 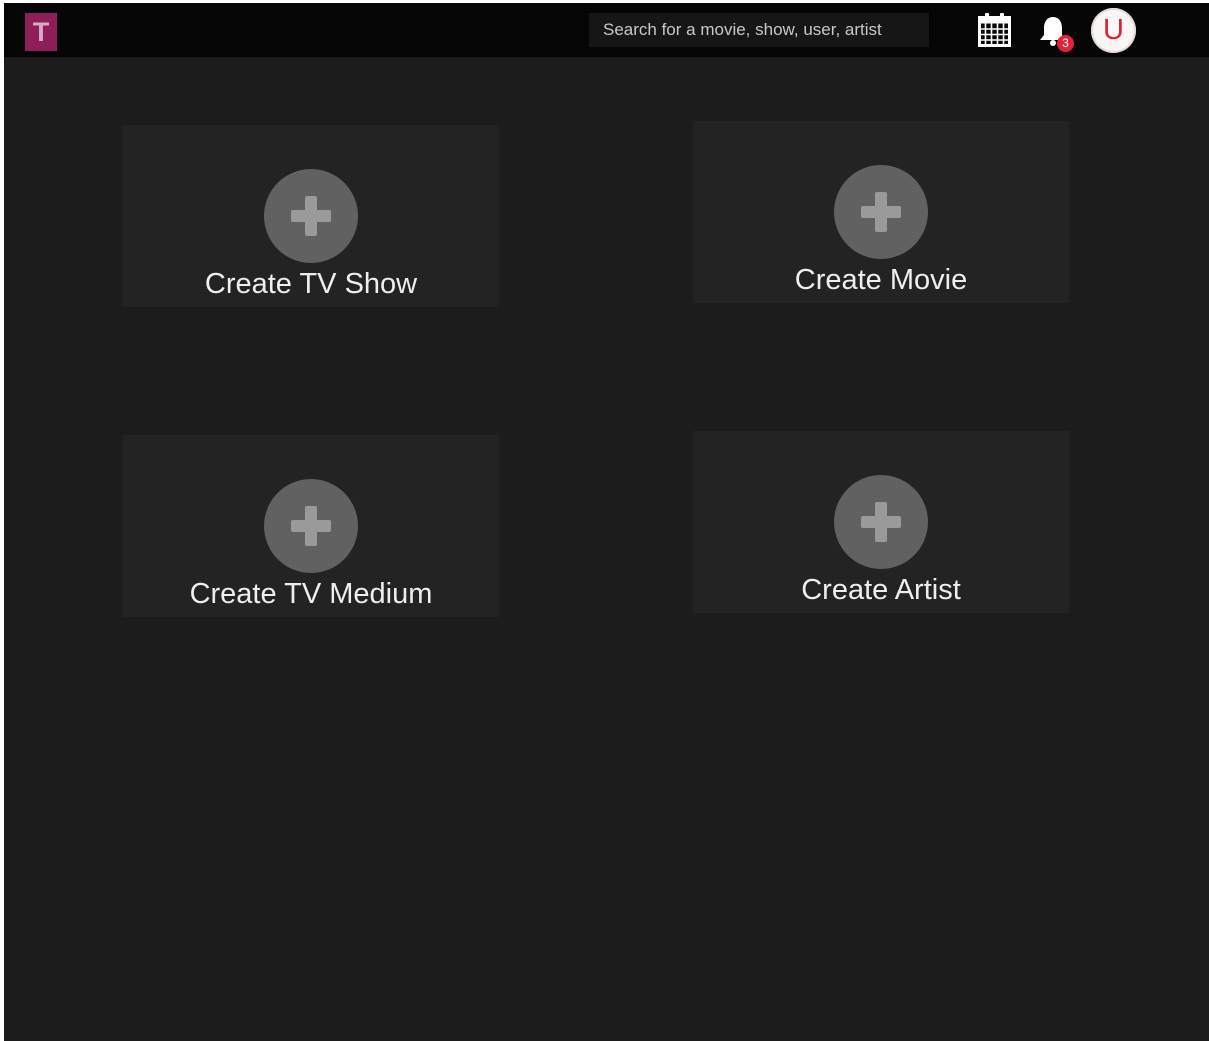 I want to click on notifications-button: 3, so click(x=1058, y=34).